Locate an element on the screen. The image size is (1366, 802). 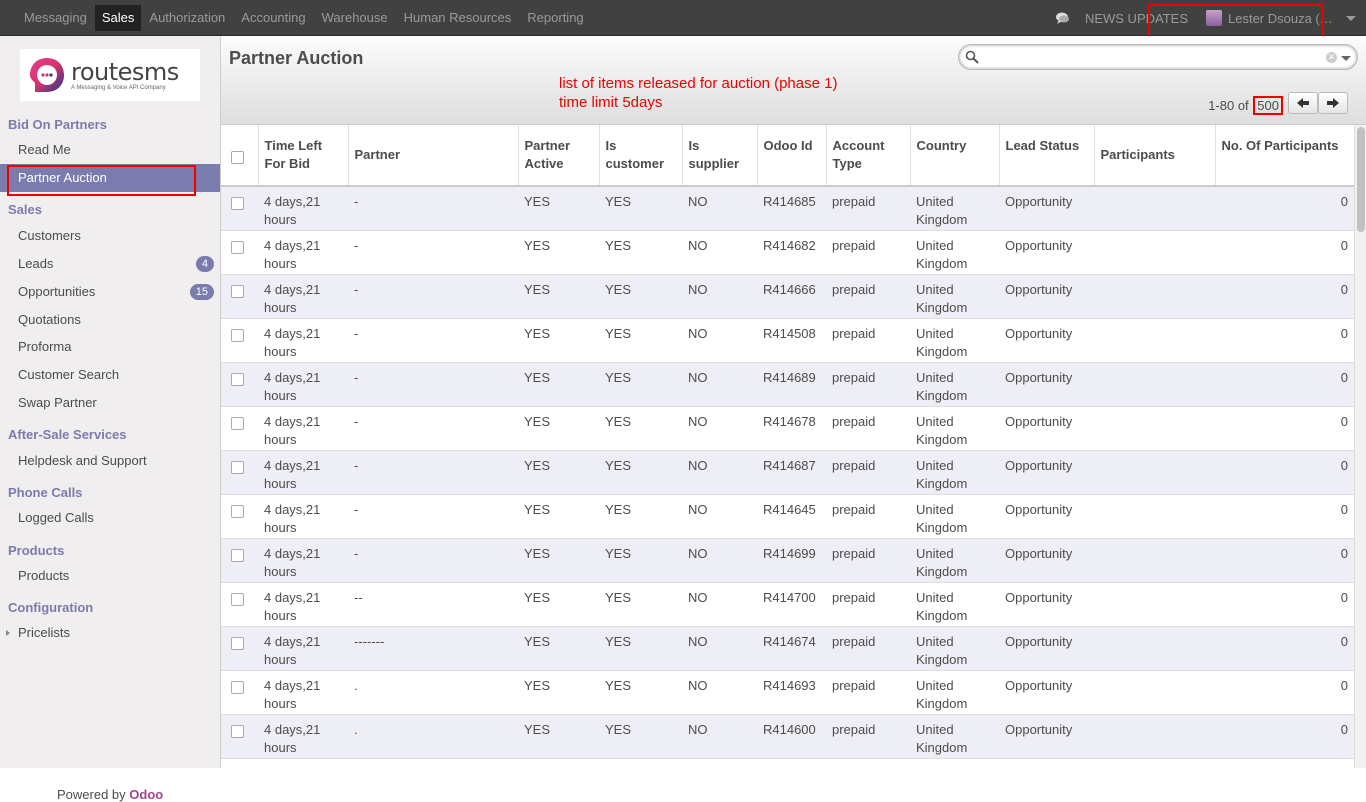
top-menu-sales: Sales is located at coordinates (118, 18).